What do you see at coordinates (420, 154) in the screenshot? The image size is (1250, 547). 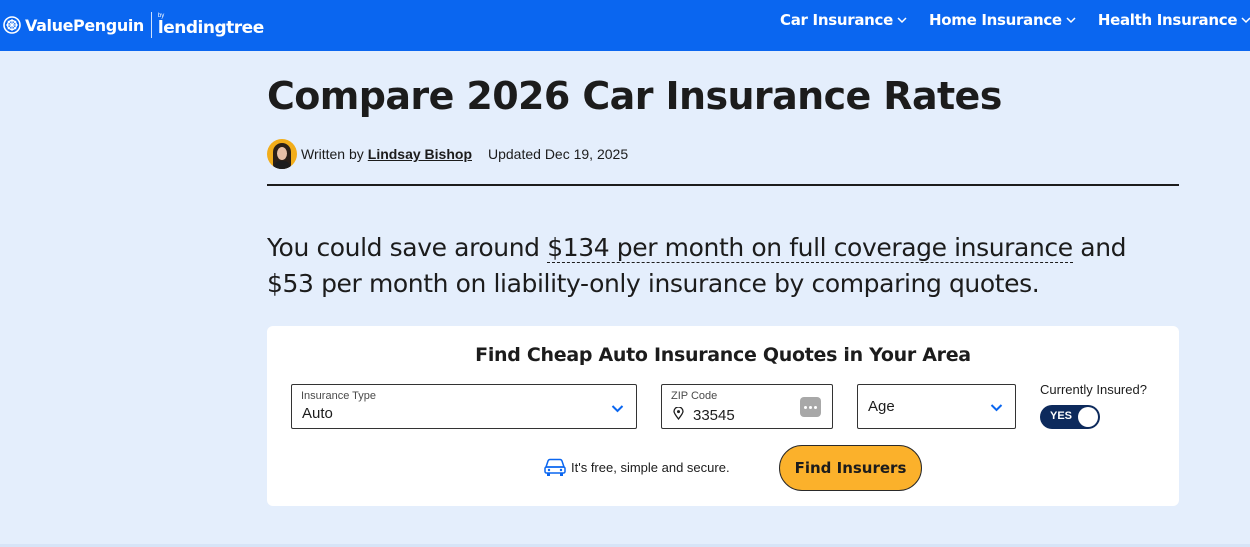 I see `author-link: Lindsay Bishop` at bounding box center [420, 154].